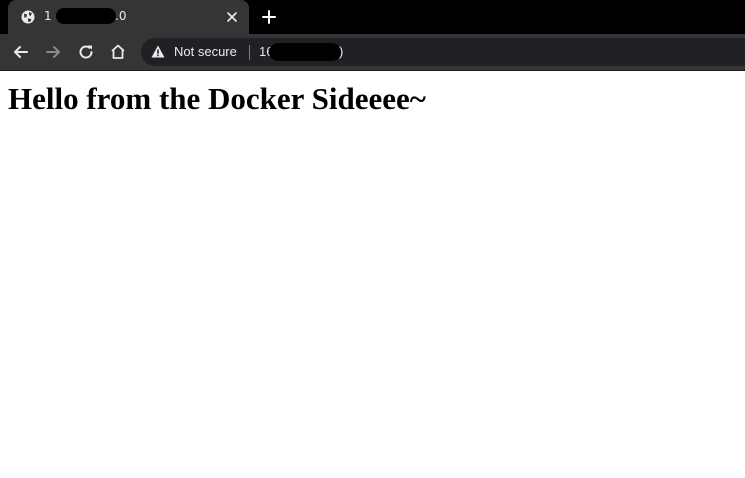 The image size is (745, 478). I want to click on tab-title-start: 1, so click(48, 16).